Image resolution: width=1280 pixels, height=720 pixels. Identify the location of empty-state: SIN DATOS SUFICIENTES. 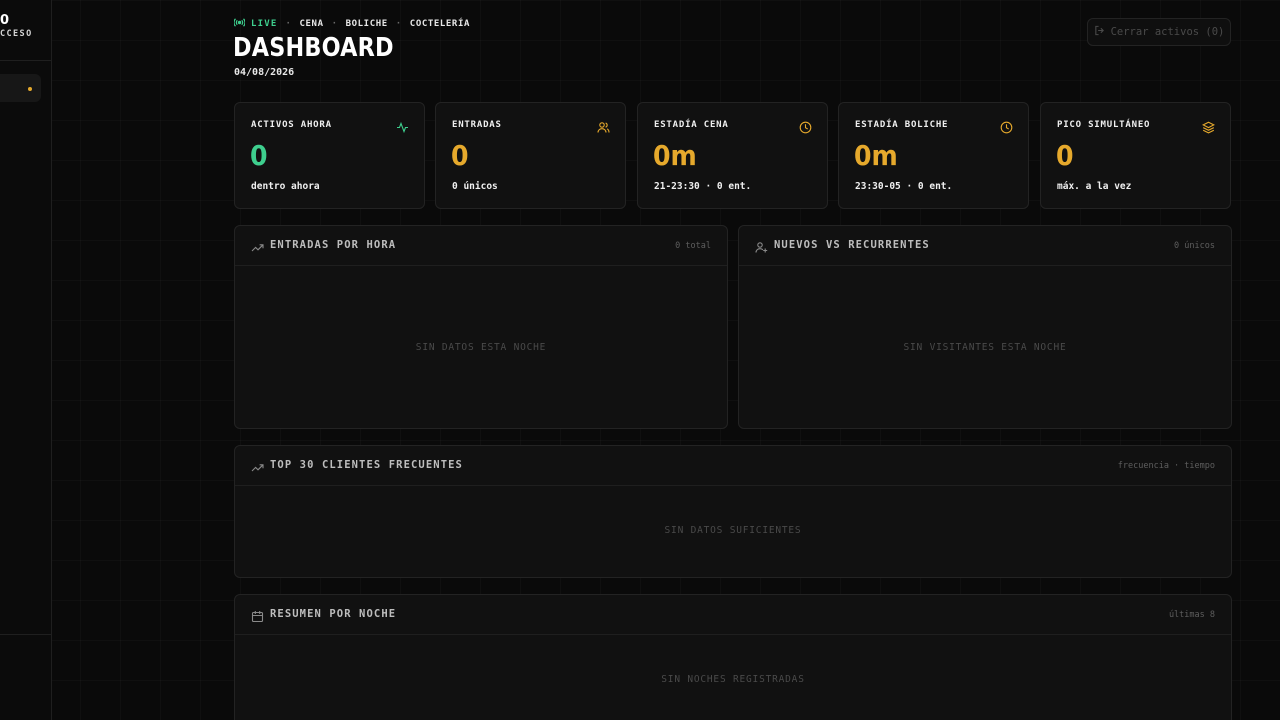
(733, 530).